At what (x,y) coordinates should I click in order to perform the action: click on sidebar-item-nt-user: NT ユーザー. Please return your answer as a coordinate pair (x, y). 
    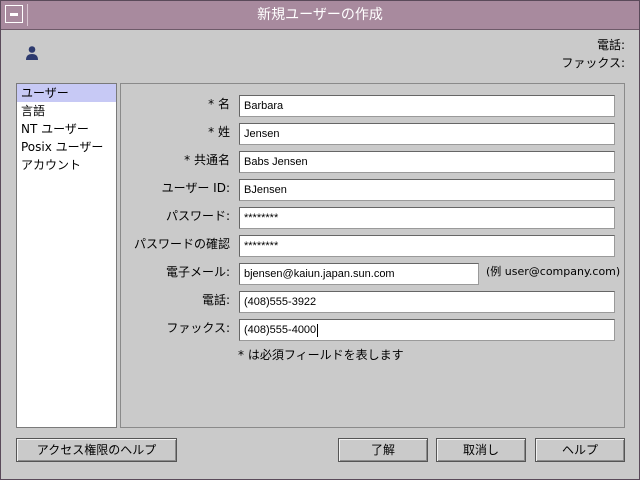
    Looking at the image, I should click on (66, 129).